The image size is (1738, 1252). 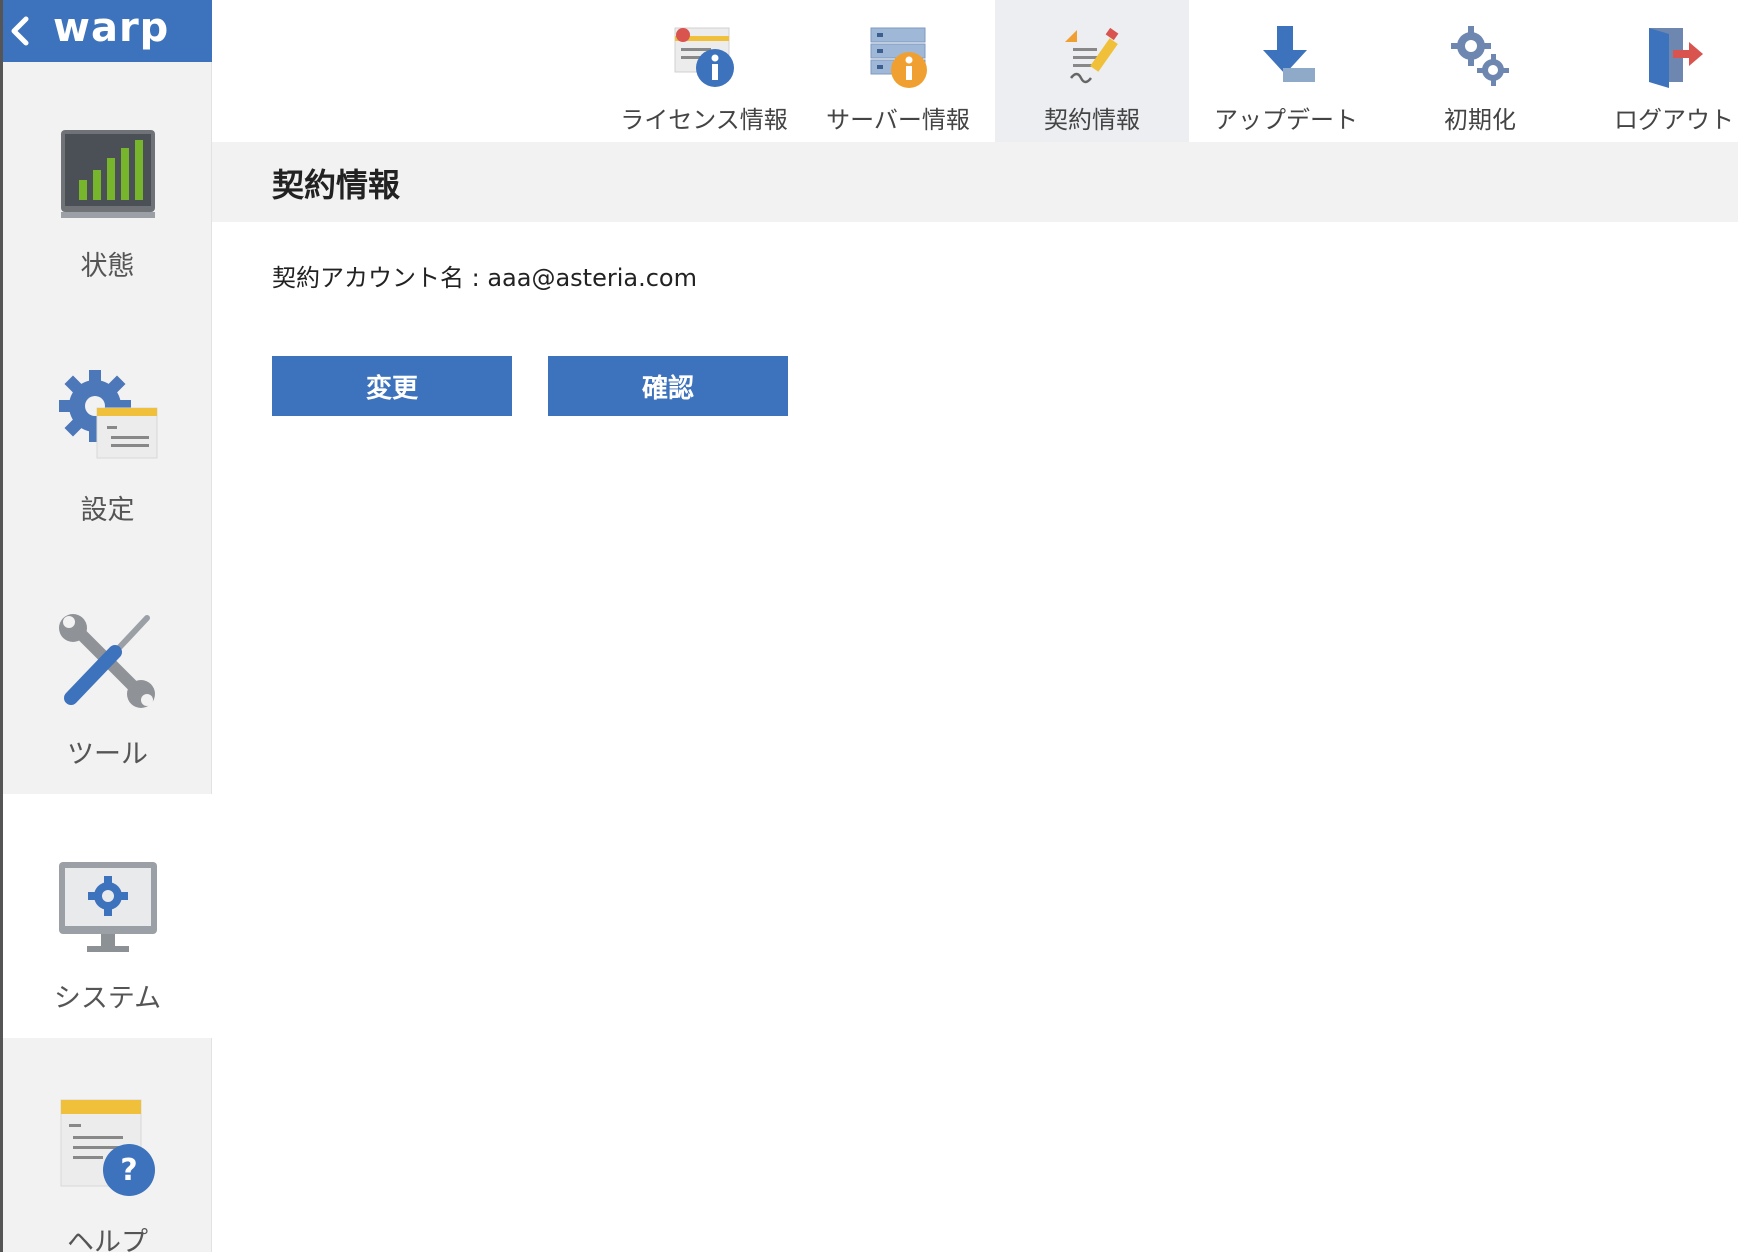 I want to click on page-title: 契約情報, so click(x=336, y=185).